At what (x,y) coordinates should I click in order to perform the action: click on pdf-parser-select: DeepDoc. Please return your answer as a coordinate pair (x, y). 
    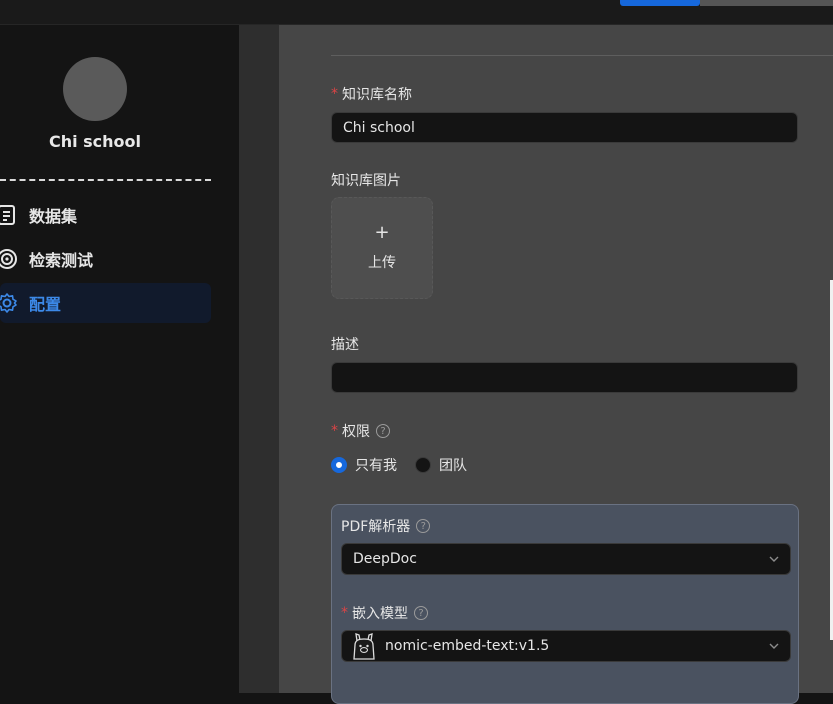
    Looking at the image, I should click on (566, 559).